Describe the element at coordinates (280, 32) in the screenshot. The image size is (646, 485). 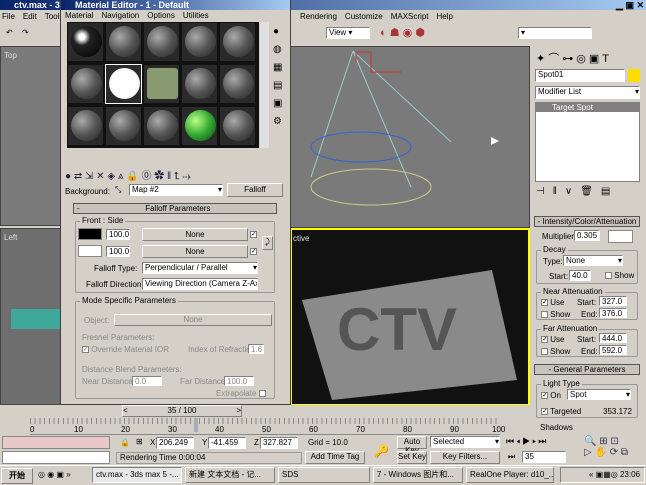
I see `sample-type-icon: ●` at that location.